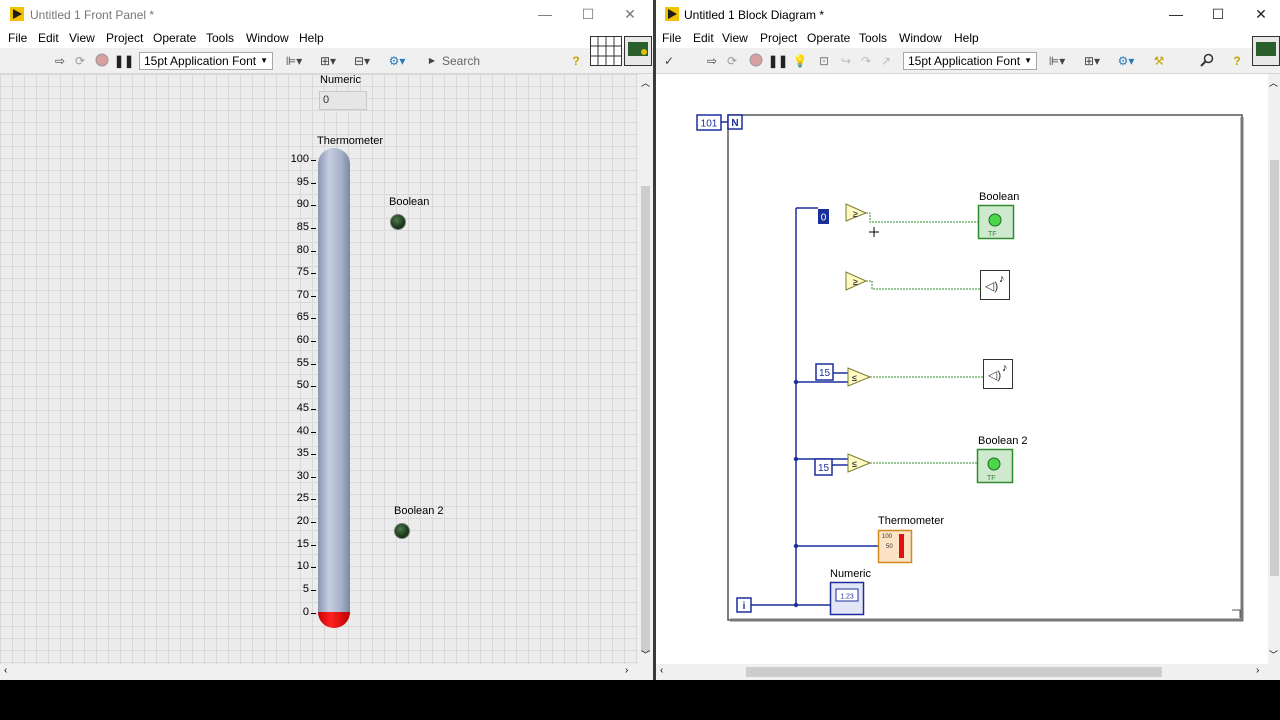 The height and width of the screenshot is (720, 1280). I want to click on thermometer-tick-label: 70, so click(302, 294).